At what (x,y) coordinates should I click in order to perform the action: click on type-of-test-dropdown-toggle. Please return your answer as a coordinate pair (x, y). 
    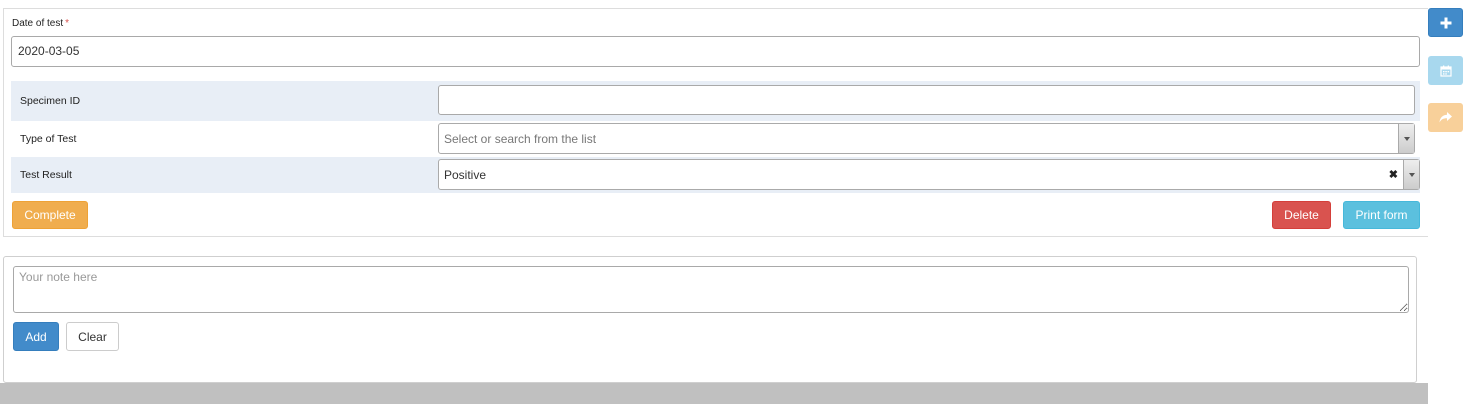
    Looking at the image, I should click on (1406, 138).